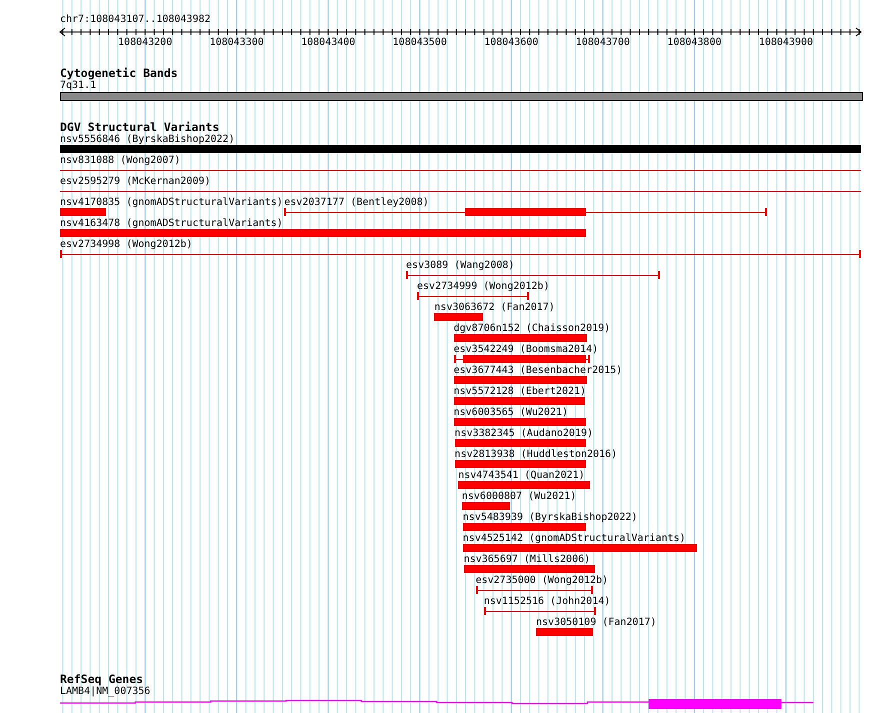 The width and height of the screenshot is (890, 713). I want to click on tick-label: 108043900, so click(786, 42).